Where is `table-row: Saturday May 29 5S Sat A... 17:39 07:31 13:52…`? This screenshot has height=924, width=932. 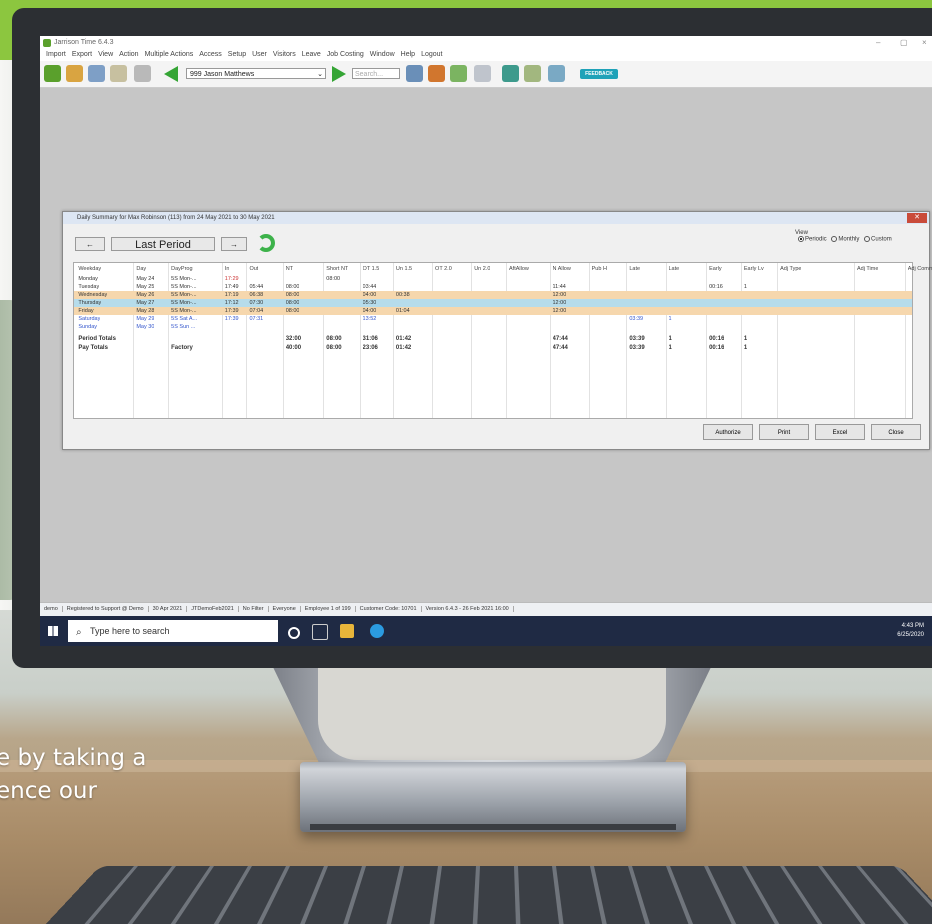
table-row: Saturday May 29 5S Sat A... 17:39 07:31 13:52… is located at coordinates (493, 319).